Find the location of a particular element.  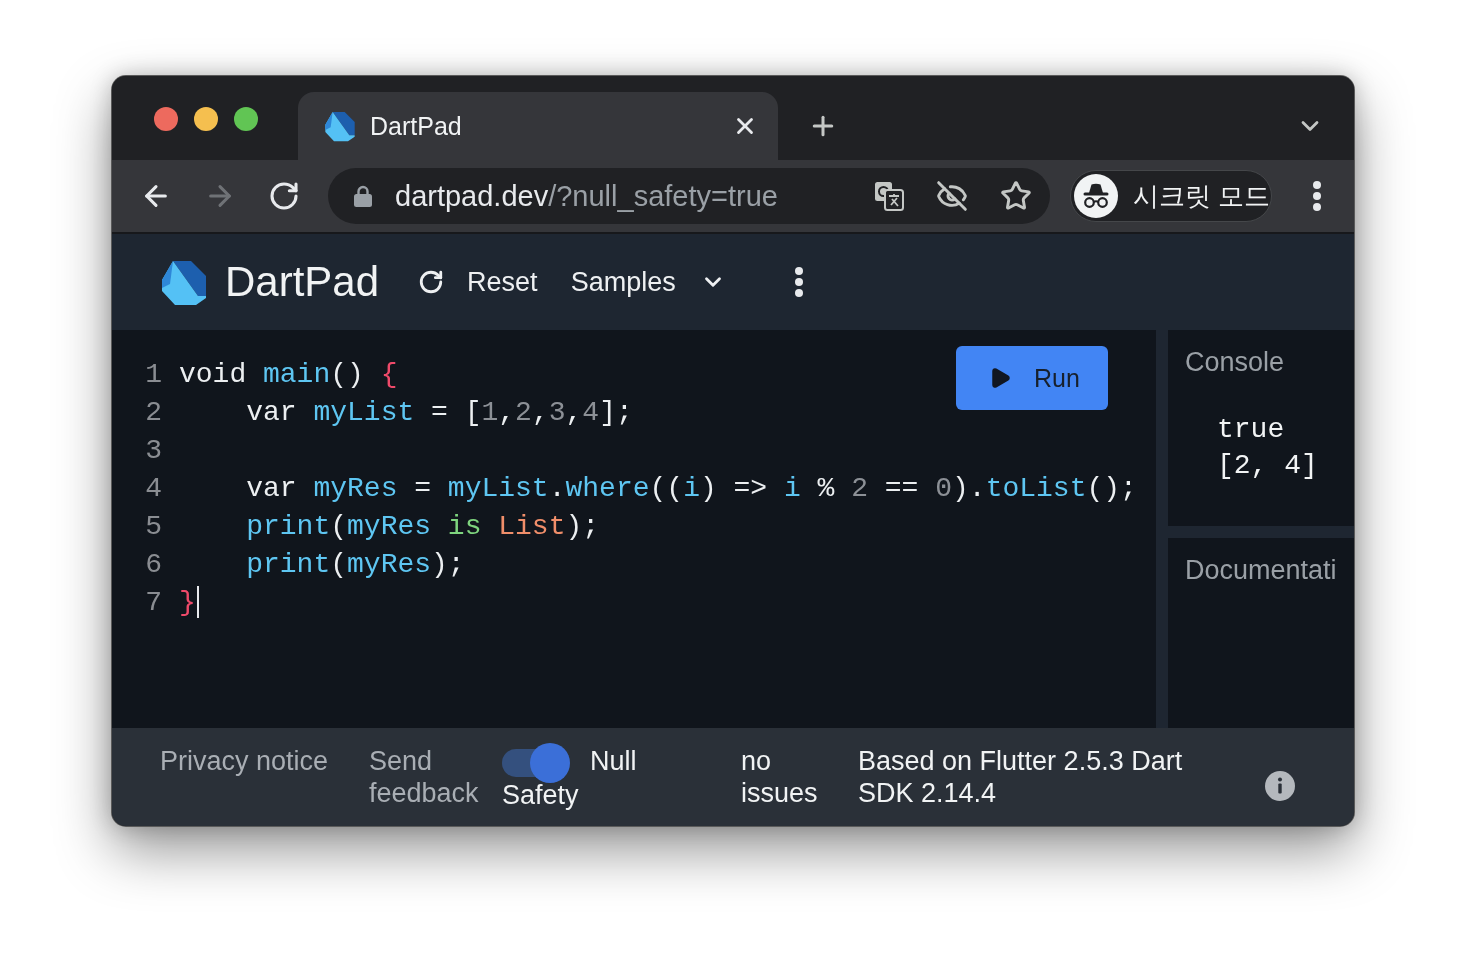

more-options-icon is located at coordinates (798, 282).